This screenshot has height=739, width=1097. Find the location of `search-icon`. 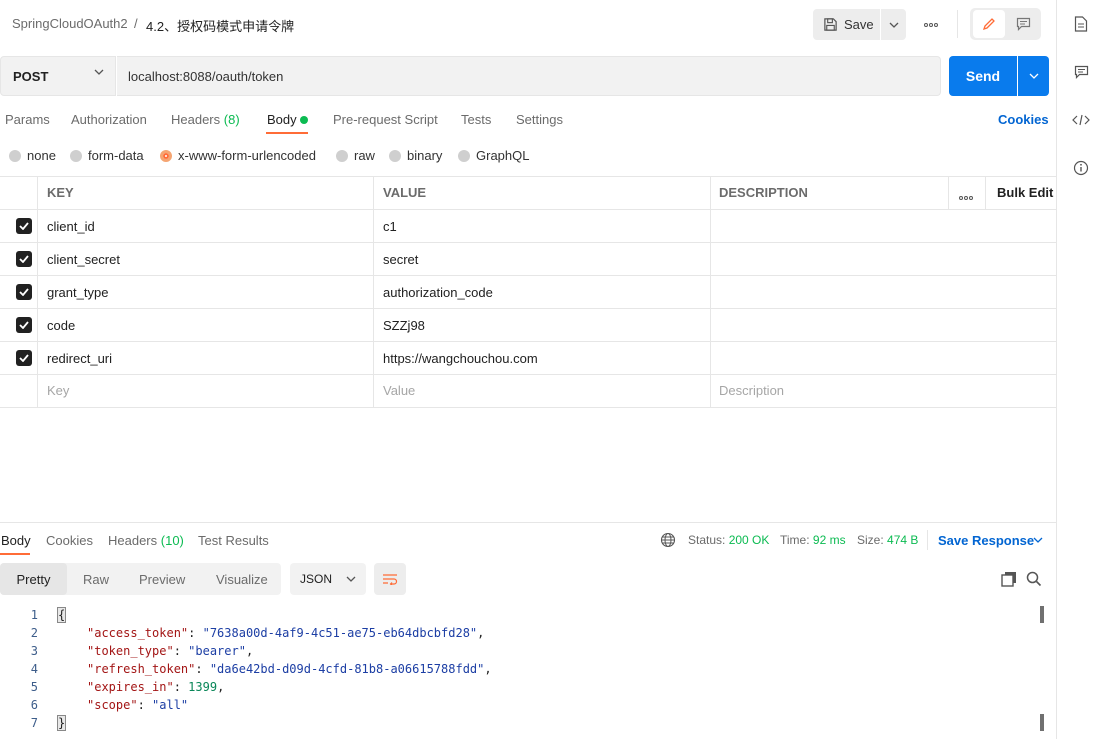

search-icon is located at coordinates (1034, 579).